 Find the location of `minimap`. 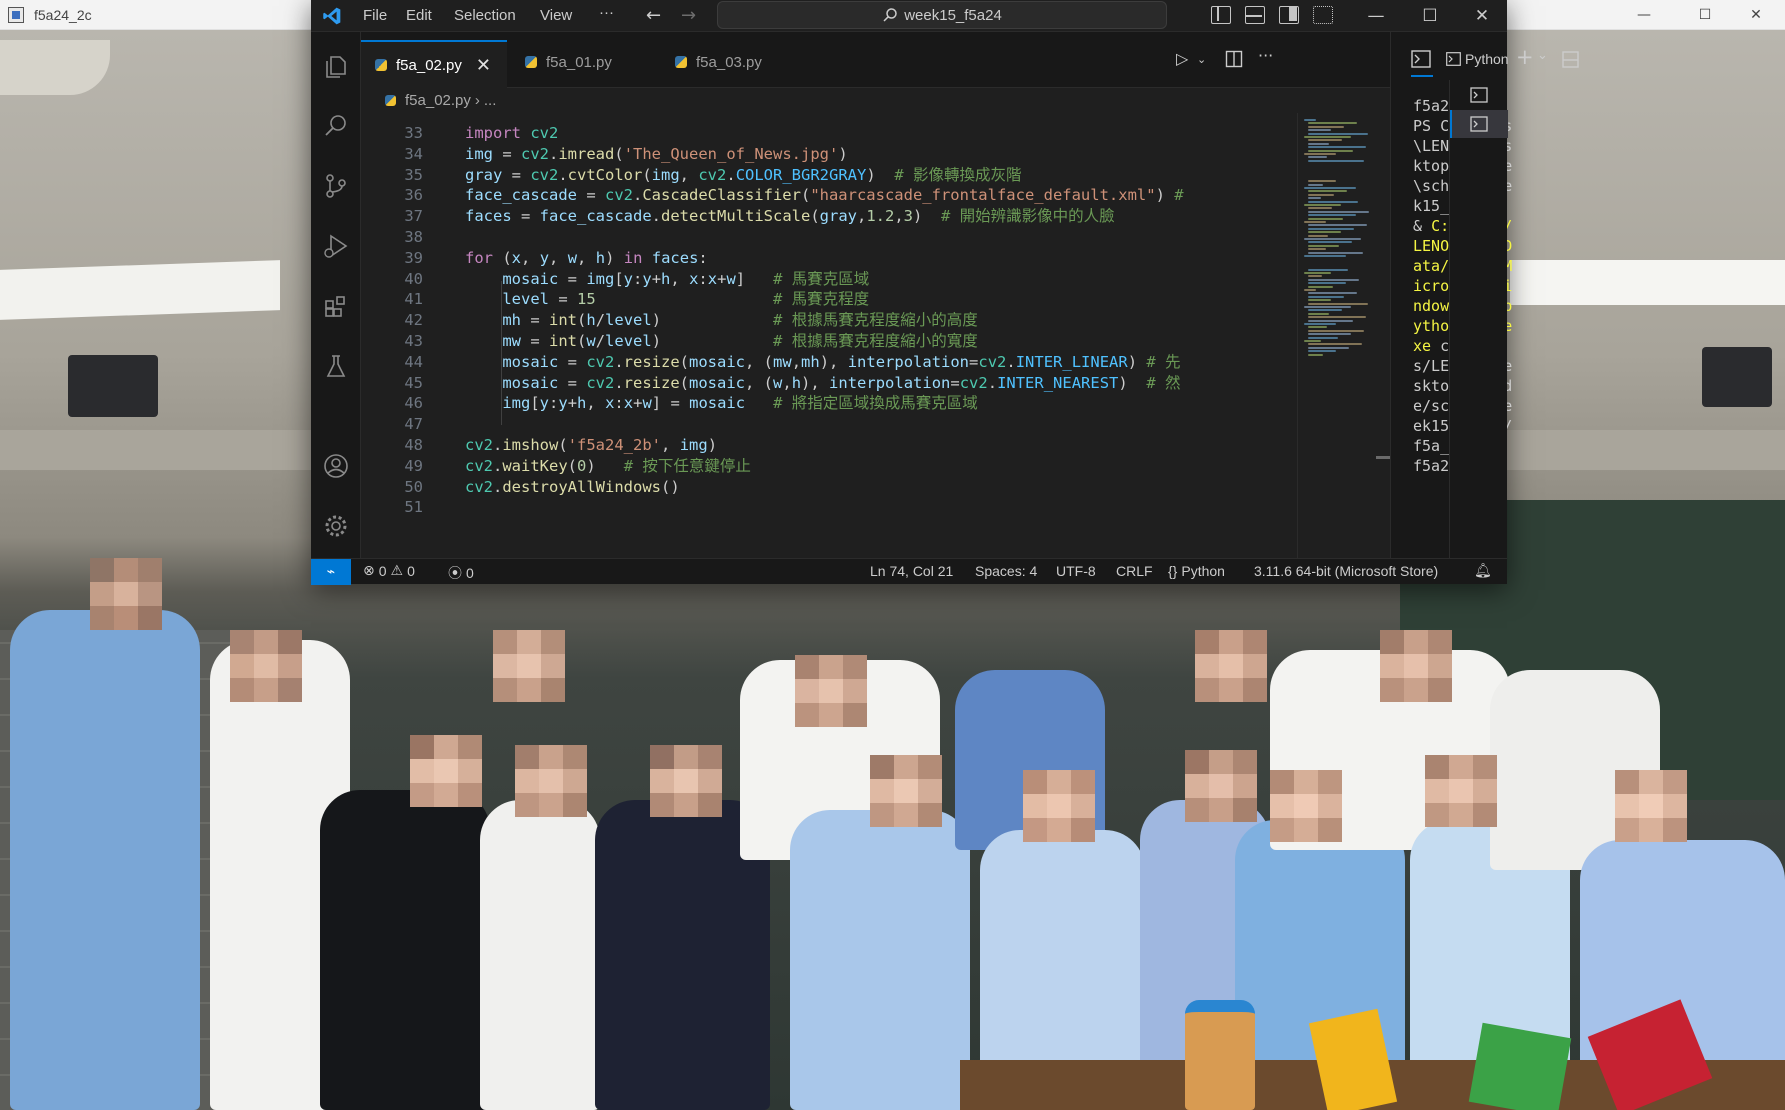

minimap is located at coordinates (1337, 335).